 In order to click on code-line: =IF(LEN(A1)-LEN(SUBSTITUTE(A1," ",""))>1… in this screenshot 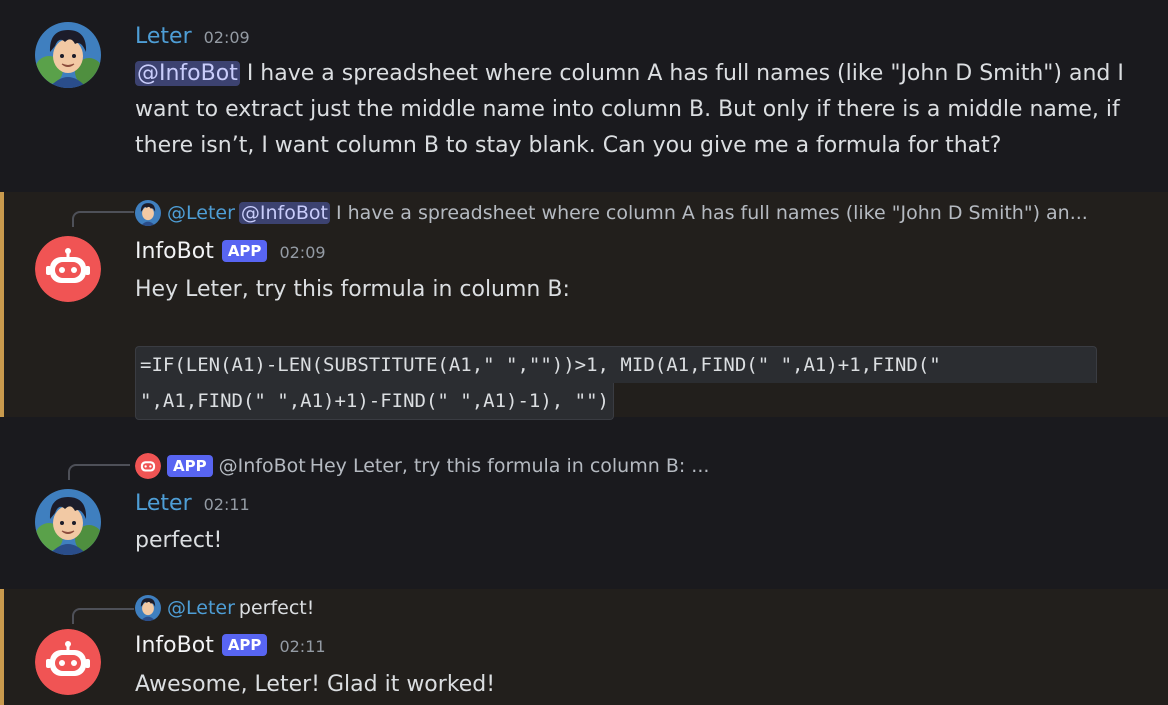, I will do `click(616, 364)`.